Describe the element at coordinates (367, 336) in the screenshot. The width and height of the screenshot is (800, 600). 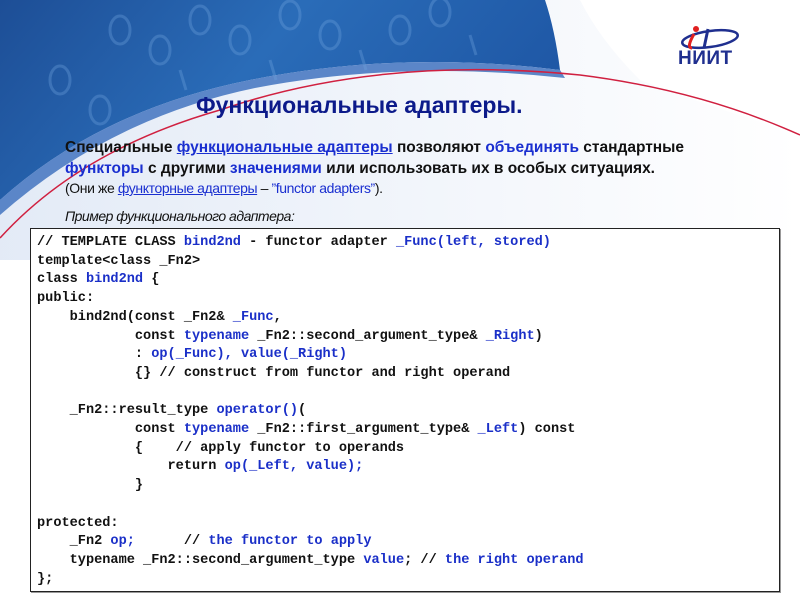
I see `code-token: _Fn2::second_argument_type&` at that location.